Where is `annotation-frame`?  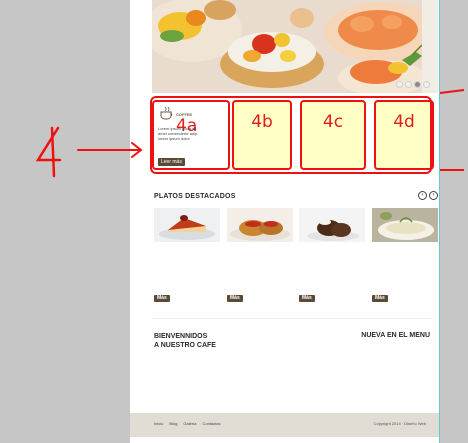 annotation-frame is located at coordinates (291, 135).